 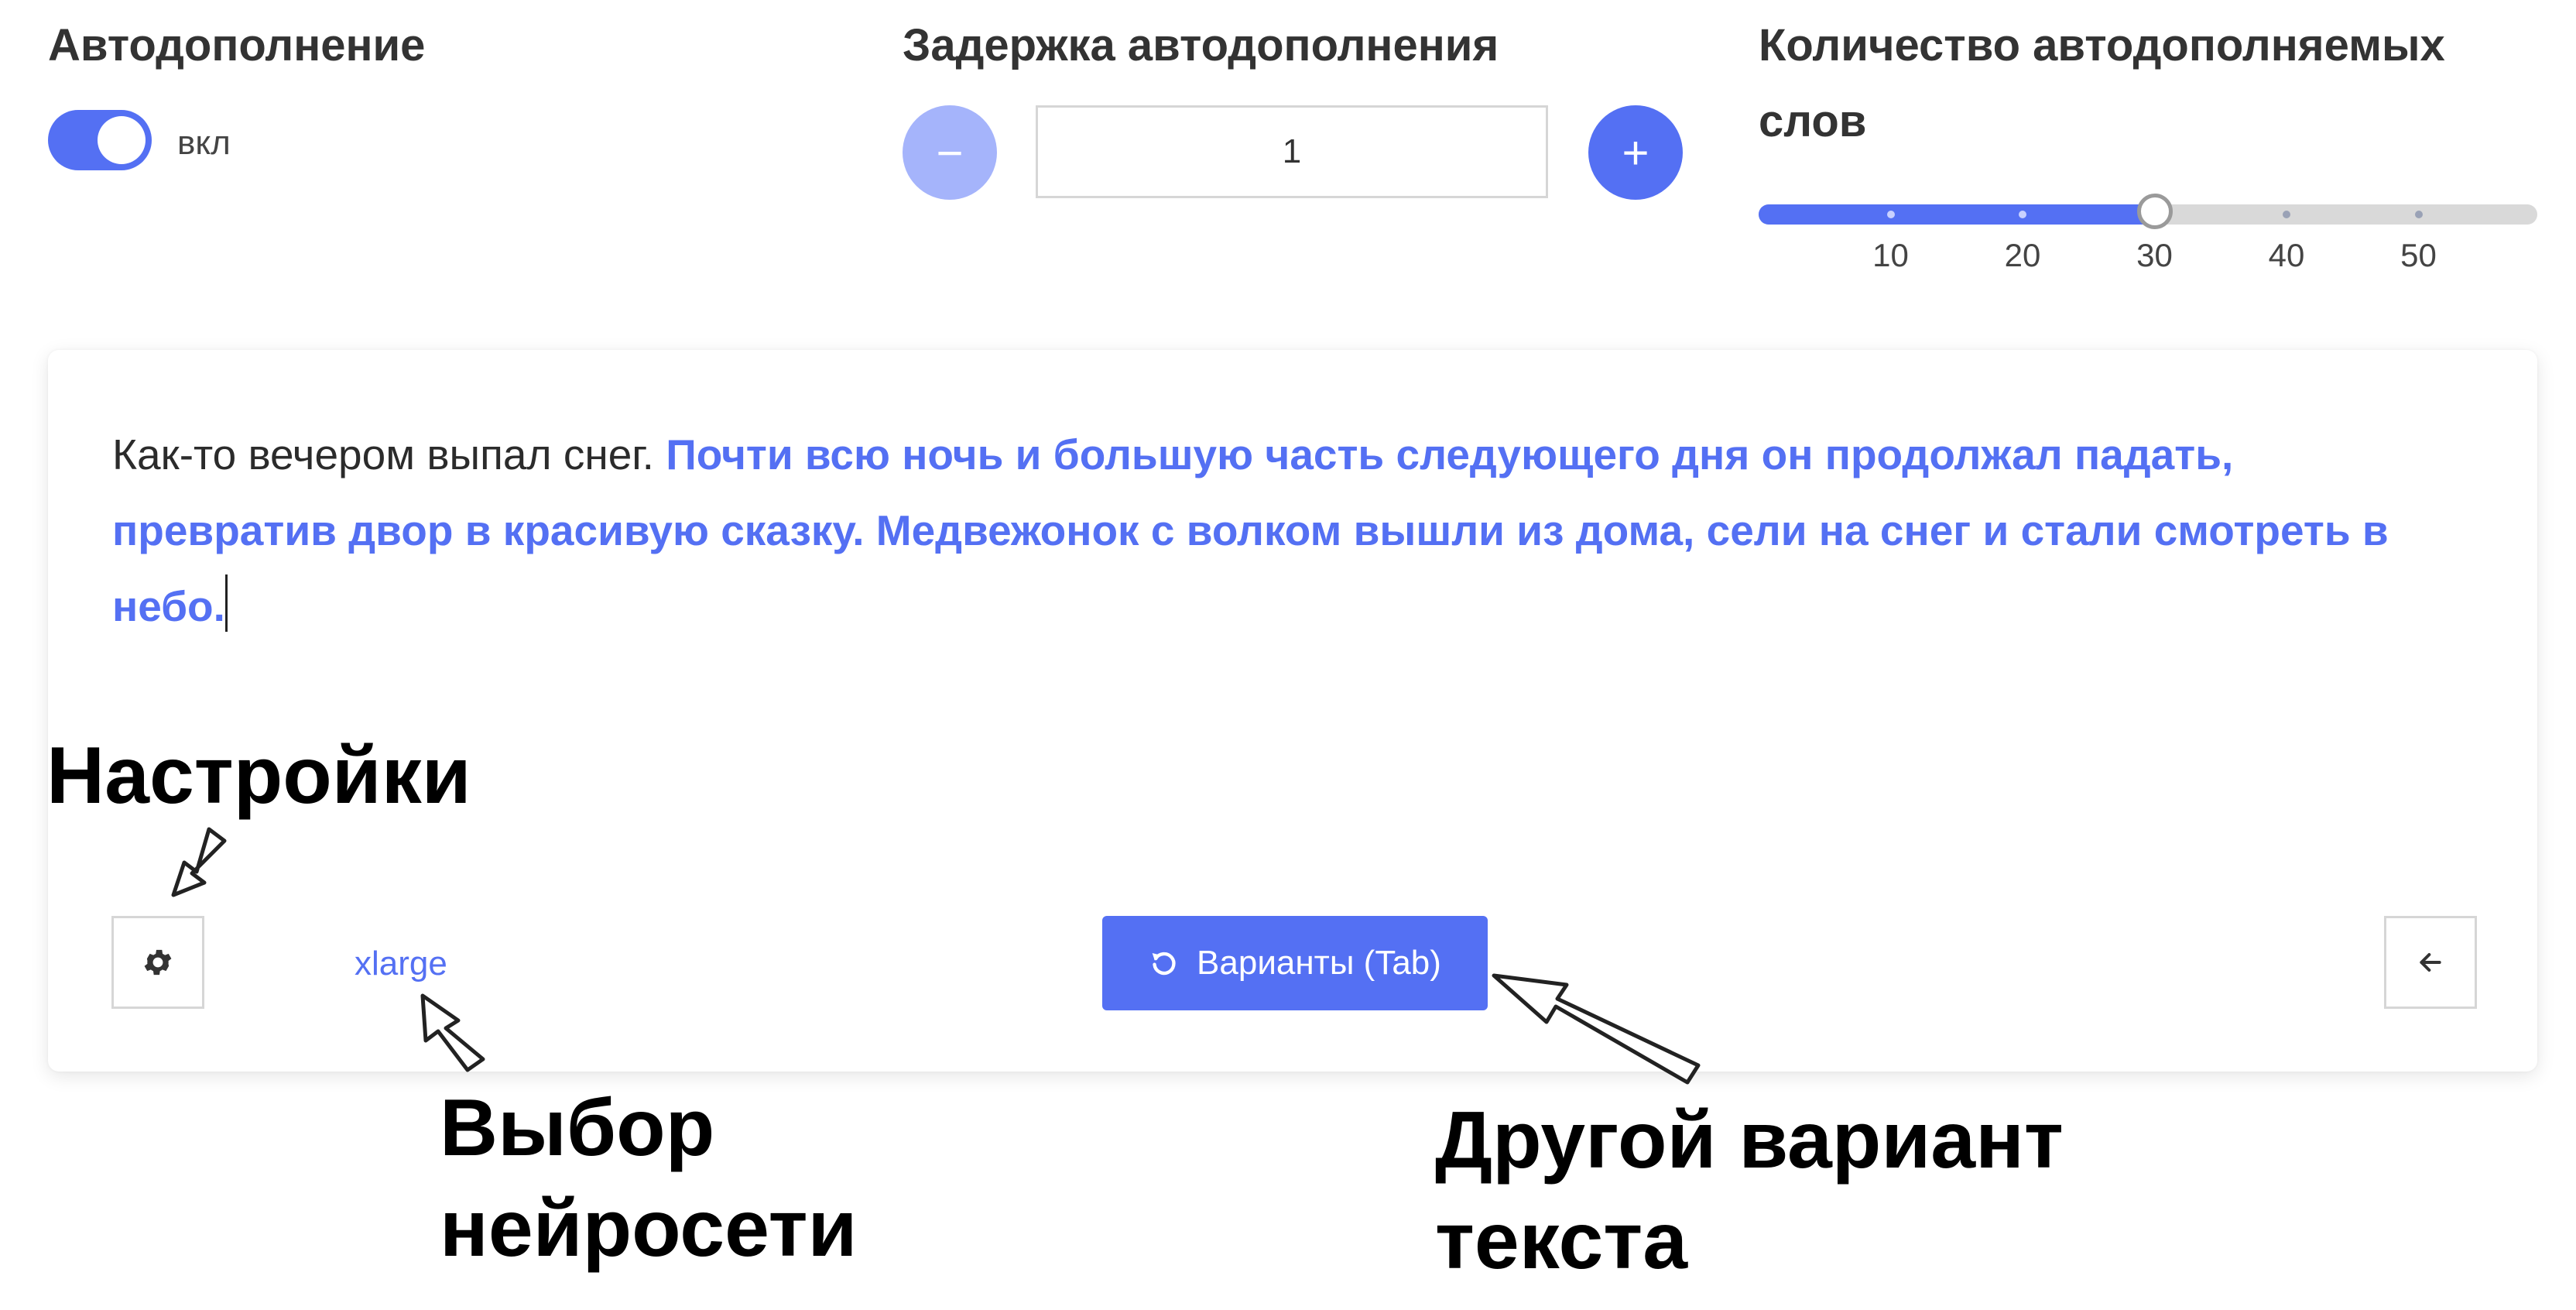 I want to click on back-button, so click(x=2430, y=962).